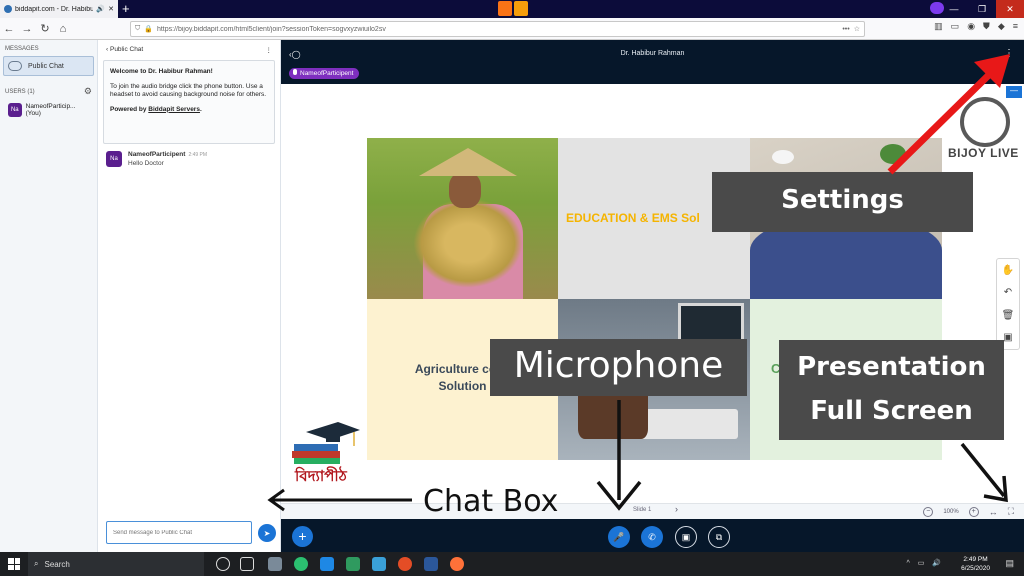  I want to click on chat-options-kebab-icon: ⋮, so click(269, 50).